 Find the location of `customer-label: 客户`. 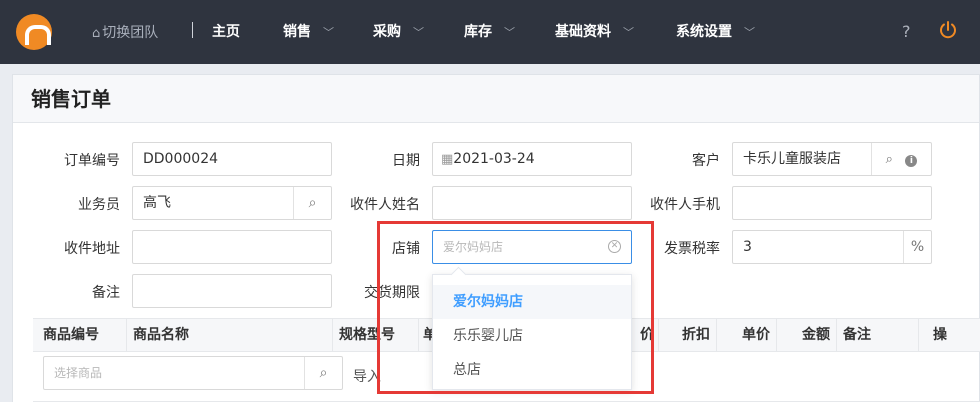

customer-label: 客户 is located at coordinates (706, 161).